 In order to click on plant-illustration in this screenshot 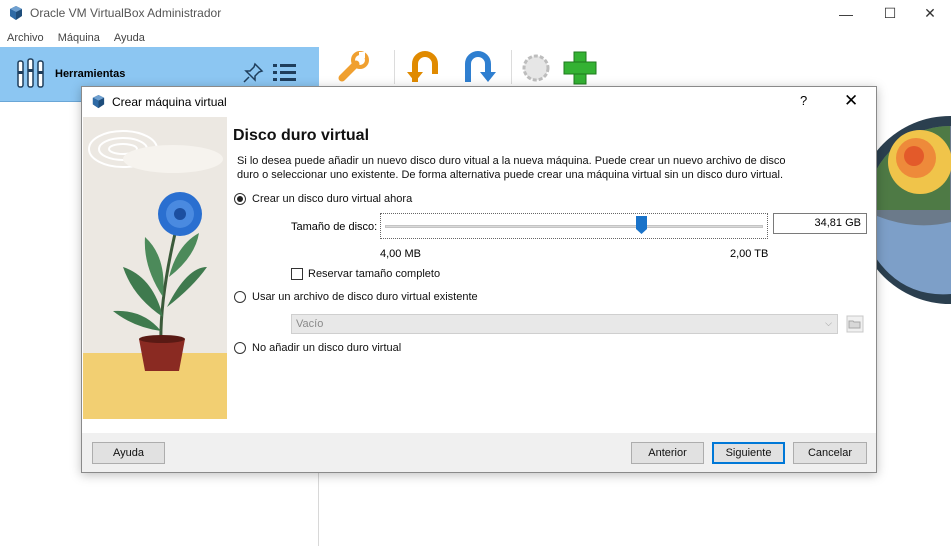, I will do `click(155, 268)`.